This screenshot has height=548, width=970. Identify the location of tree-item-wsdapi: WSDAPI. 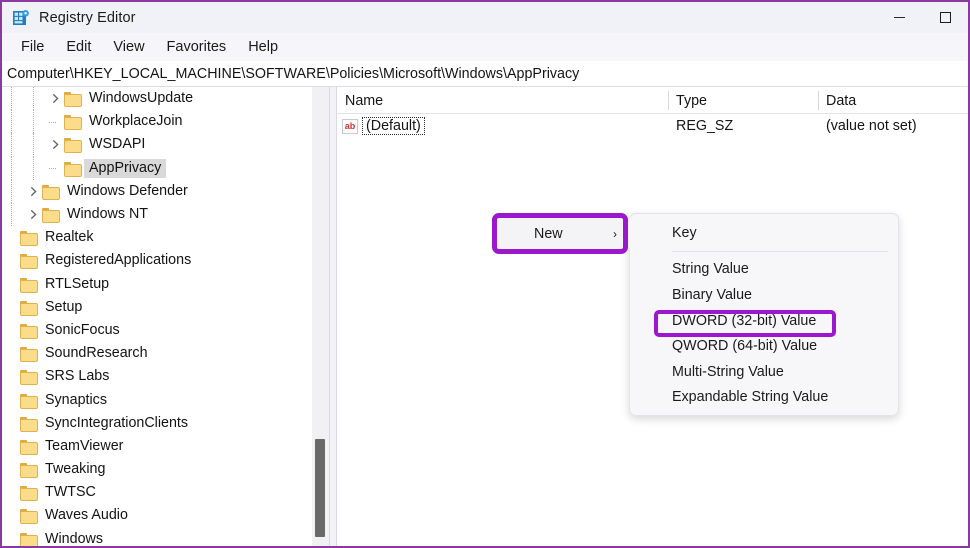
(157, 145).